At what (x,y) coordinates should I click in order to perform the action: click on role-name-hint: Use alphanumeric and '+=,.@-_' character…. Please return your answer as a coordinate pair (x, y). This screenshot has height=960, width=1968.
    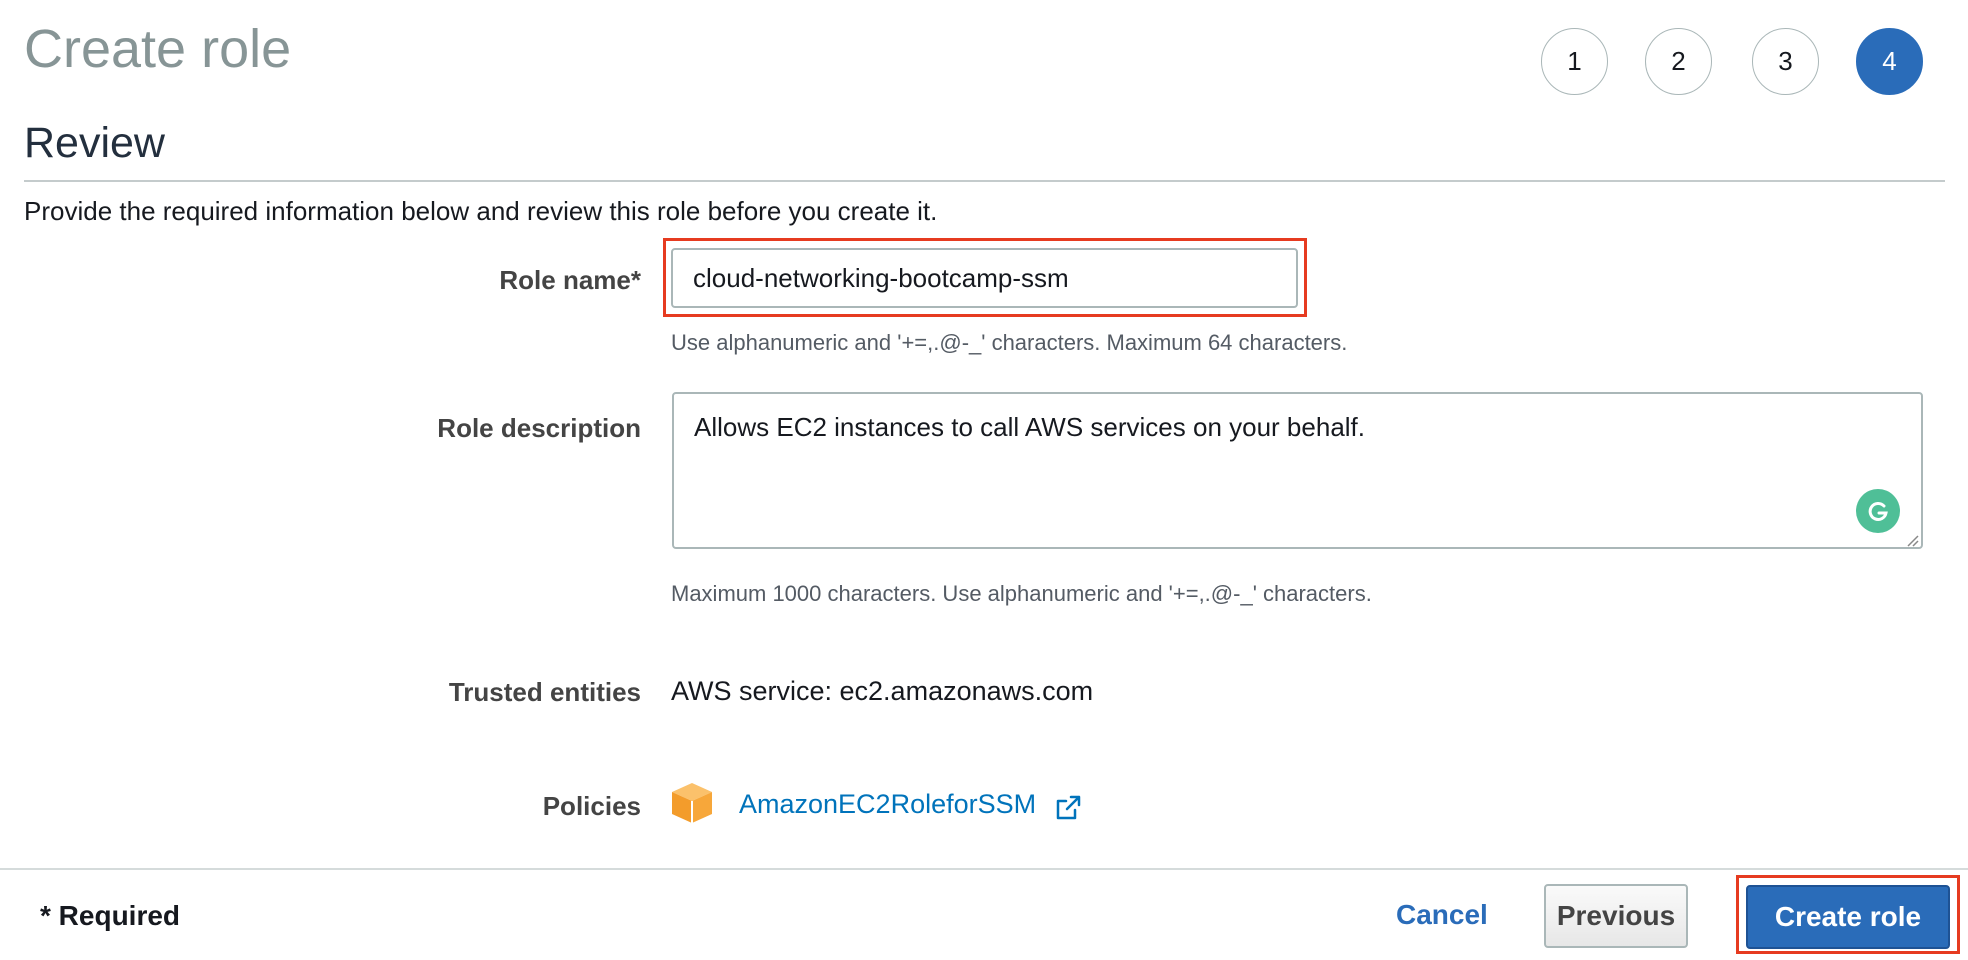
    Looking at the image, I should click on (1009, 342).